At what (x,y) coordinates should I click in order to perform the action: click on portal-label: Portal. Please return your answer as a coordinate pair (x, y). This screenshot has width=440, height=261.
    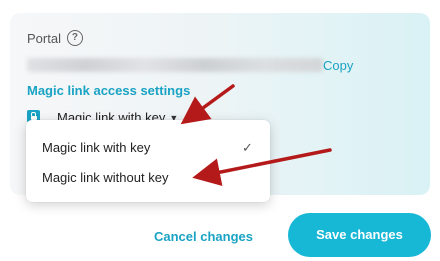
    Looking at the image, I should click on (44, 38).